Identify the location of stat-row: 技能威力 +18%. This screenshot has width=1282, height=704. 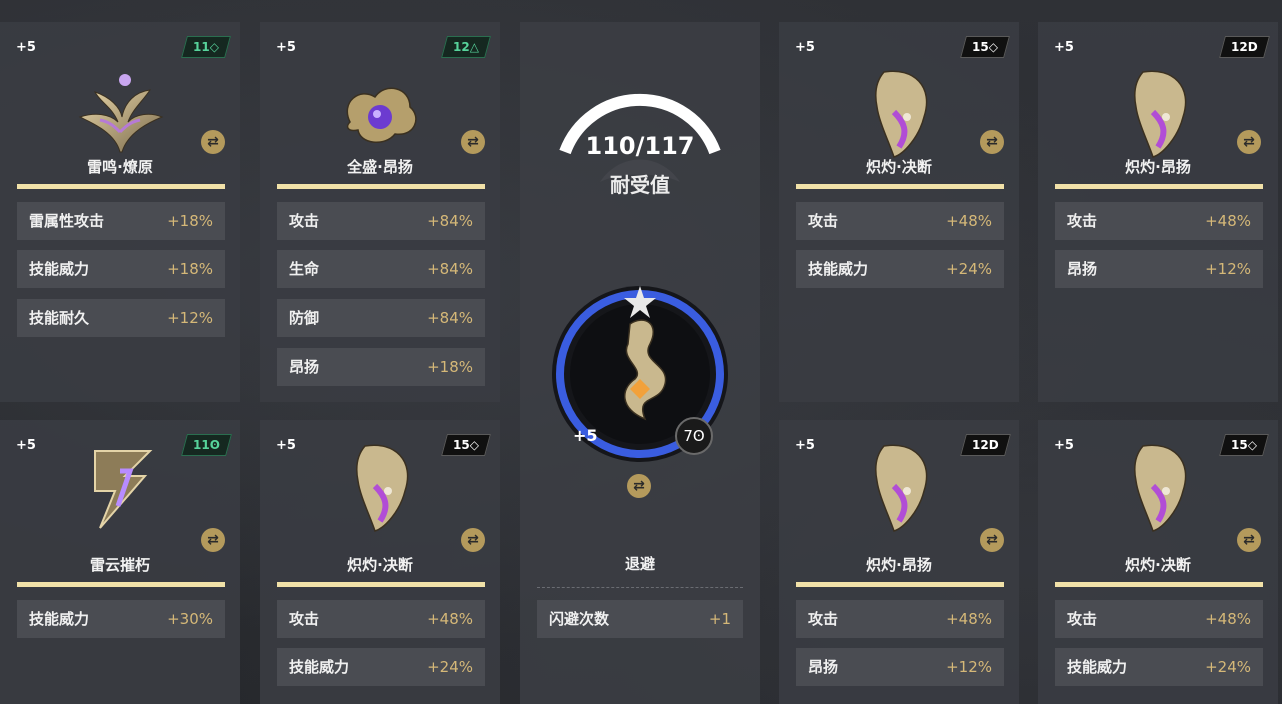
(121, 269).